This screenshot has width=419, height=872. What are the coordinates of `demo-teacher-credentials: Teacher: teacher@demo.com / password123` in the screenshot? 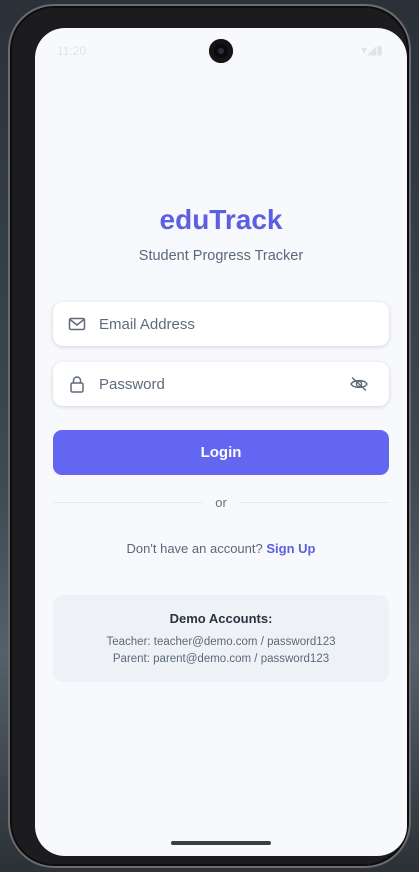 It's located at (221, 642).